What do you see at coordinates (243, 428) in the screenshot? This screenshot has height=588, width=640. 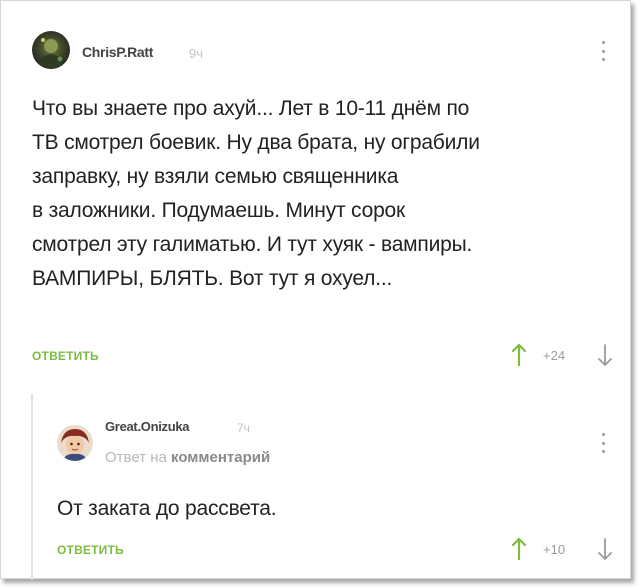 I see `reply-time: 7ч` at bounding box center [243, 428].